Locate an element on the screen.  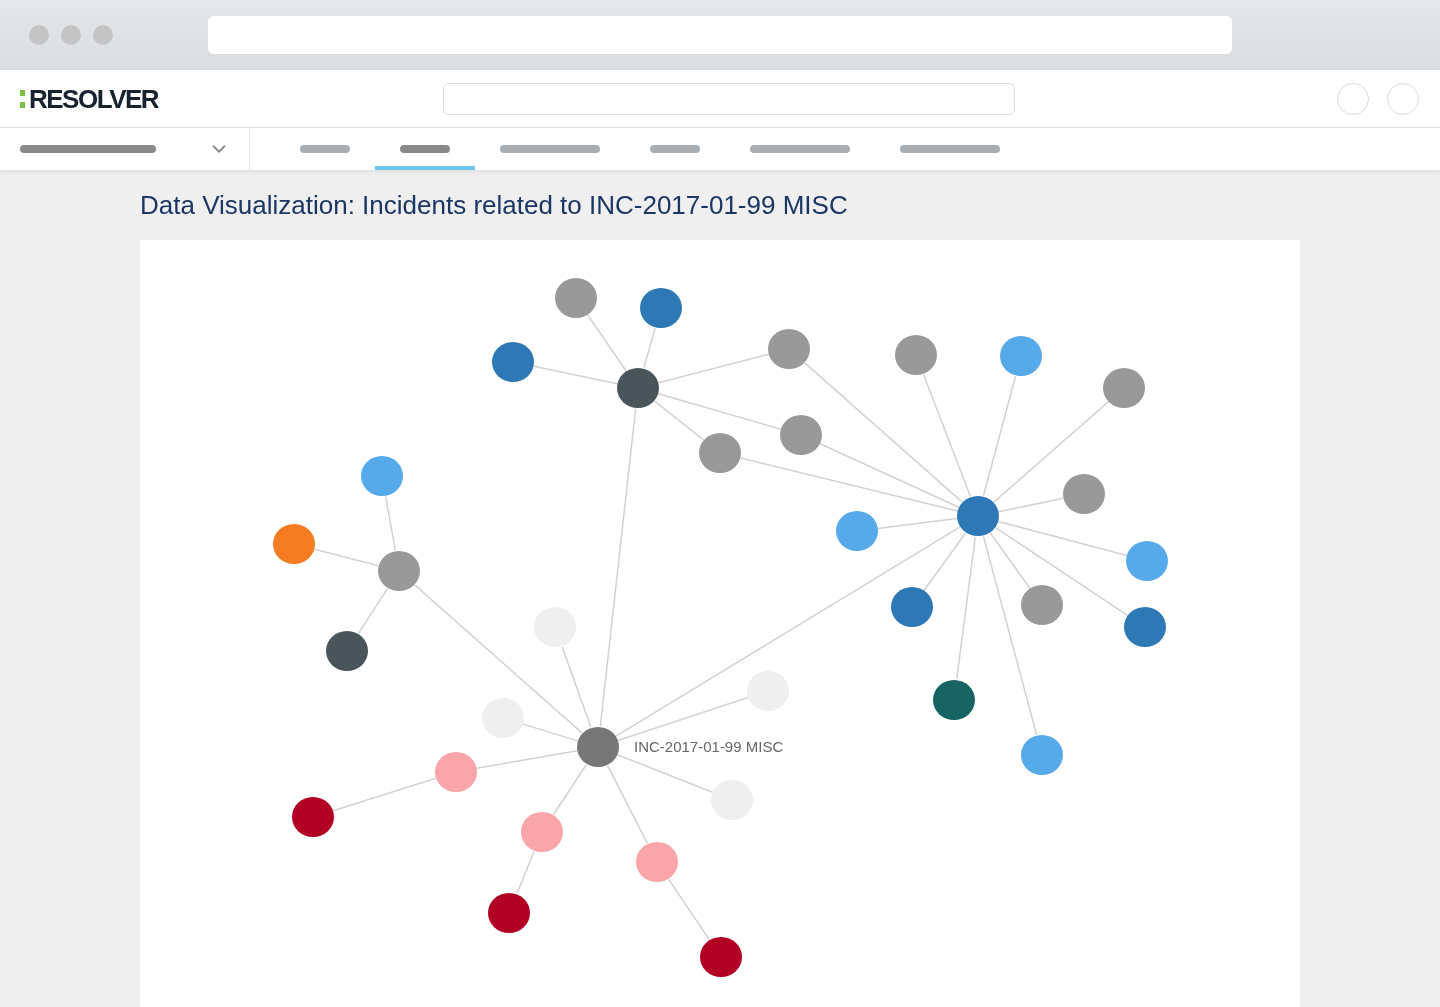
logo-mark-icon is located at coordinates (22, 98).